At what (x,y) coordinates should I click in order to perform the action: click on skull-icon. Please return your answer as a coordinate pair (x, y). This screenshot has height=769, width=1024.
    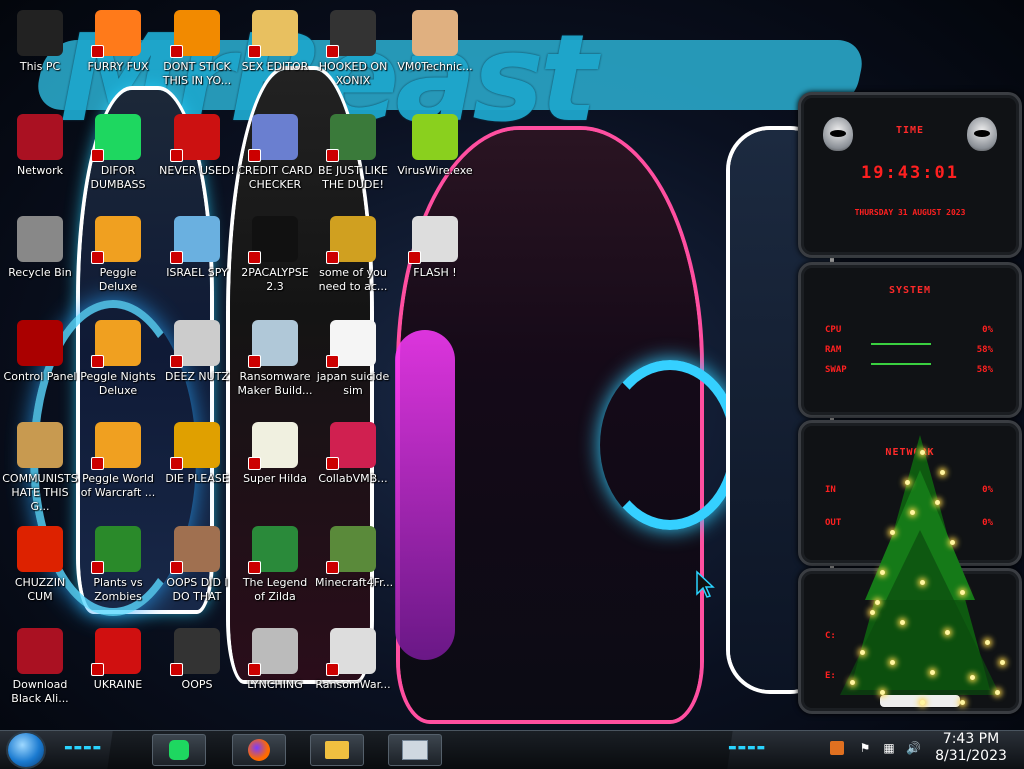
    Looking at the image, I should click on (351, 652).